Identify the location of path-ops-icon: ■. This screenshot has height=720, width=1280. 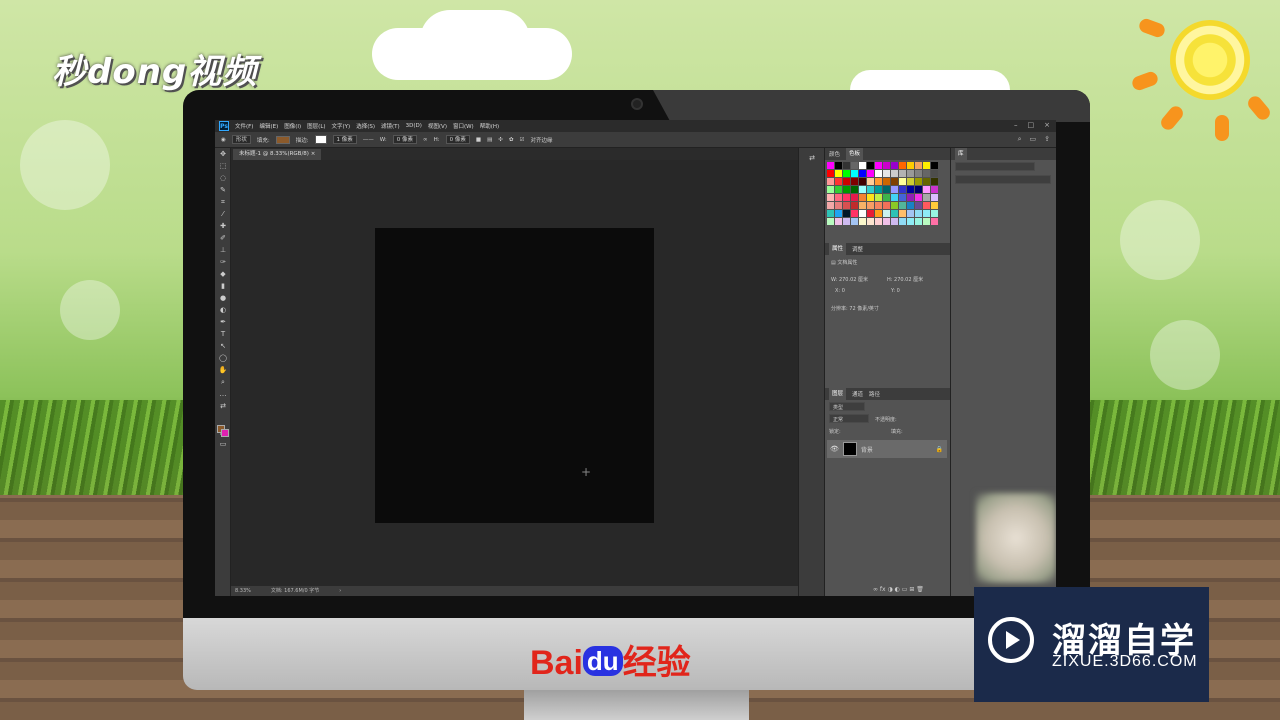
(478, 140).